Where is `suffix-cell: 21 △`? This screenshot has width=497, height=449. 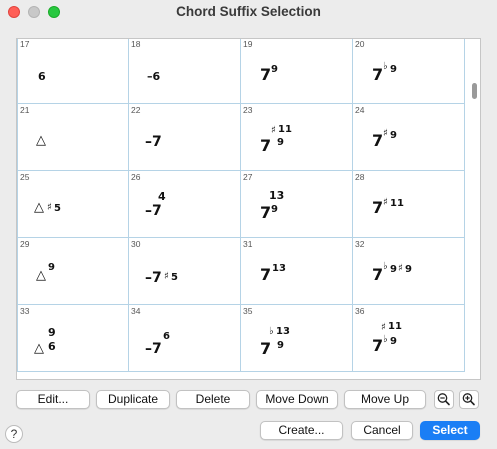 suffix-cell: 21 △ is located at coordinates (73, 137).